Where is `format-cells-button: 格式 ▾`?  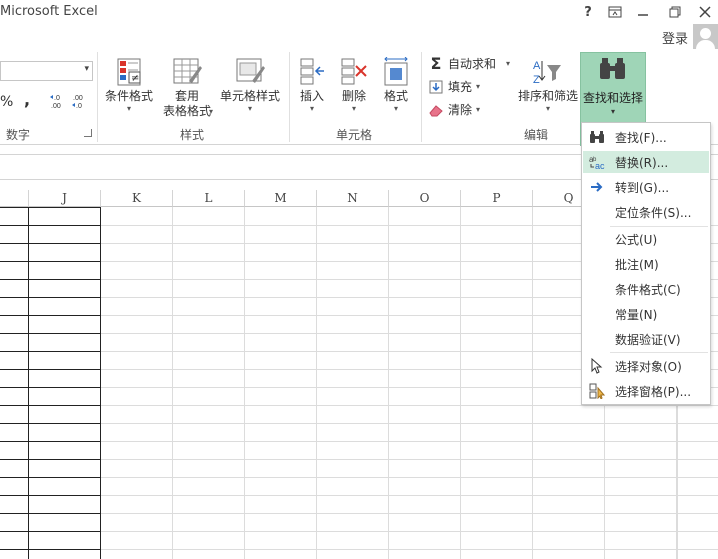
format-cells-button: 格式 ▾ is located at coordinates (396, 85).